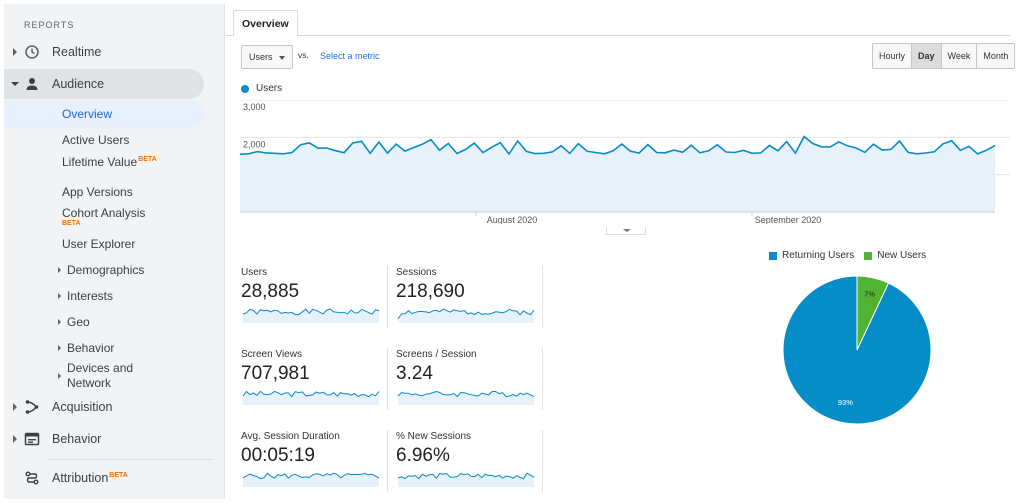 The image size is (1034, 503). I want to click on time-granularity-group: Hourly Day Week Month, so click(944, 56).